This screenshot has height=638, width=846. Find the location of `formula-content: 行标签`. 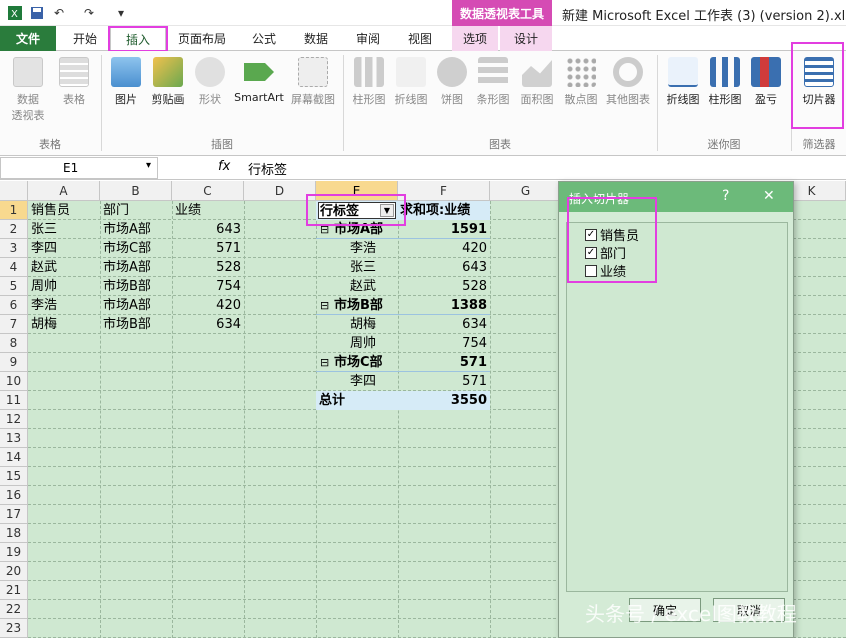

formula-content: 行标签 is located at coordinates (267, 168).